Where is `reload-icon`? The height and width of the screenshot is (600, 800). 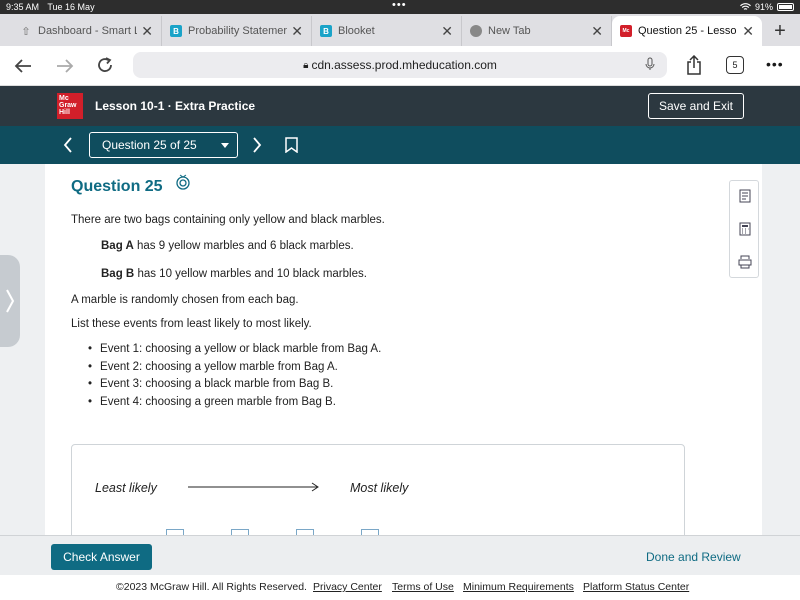 reload-icon is located at coordinates (105, 65).